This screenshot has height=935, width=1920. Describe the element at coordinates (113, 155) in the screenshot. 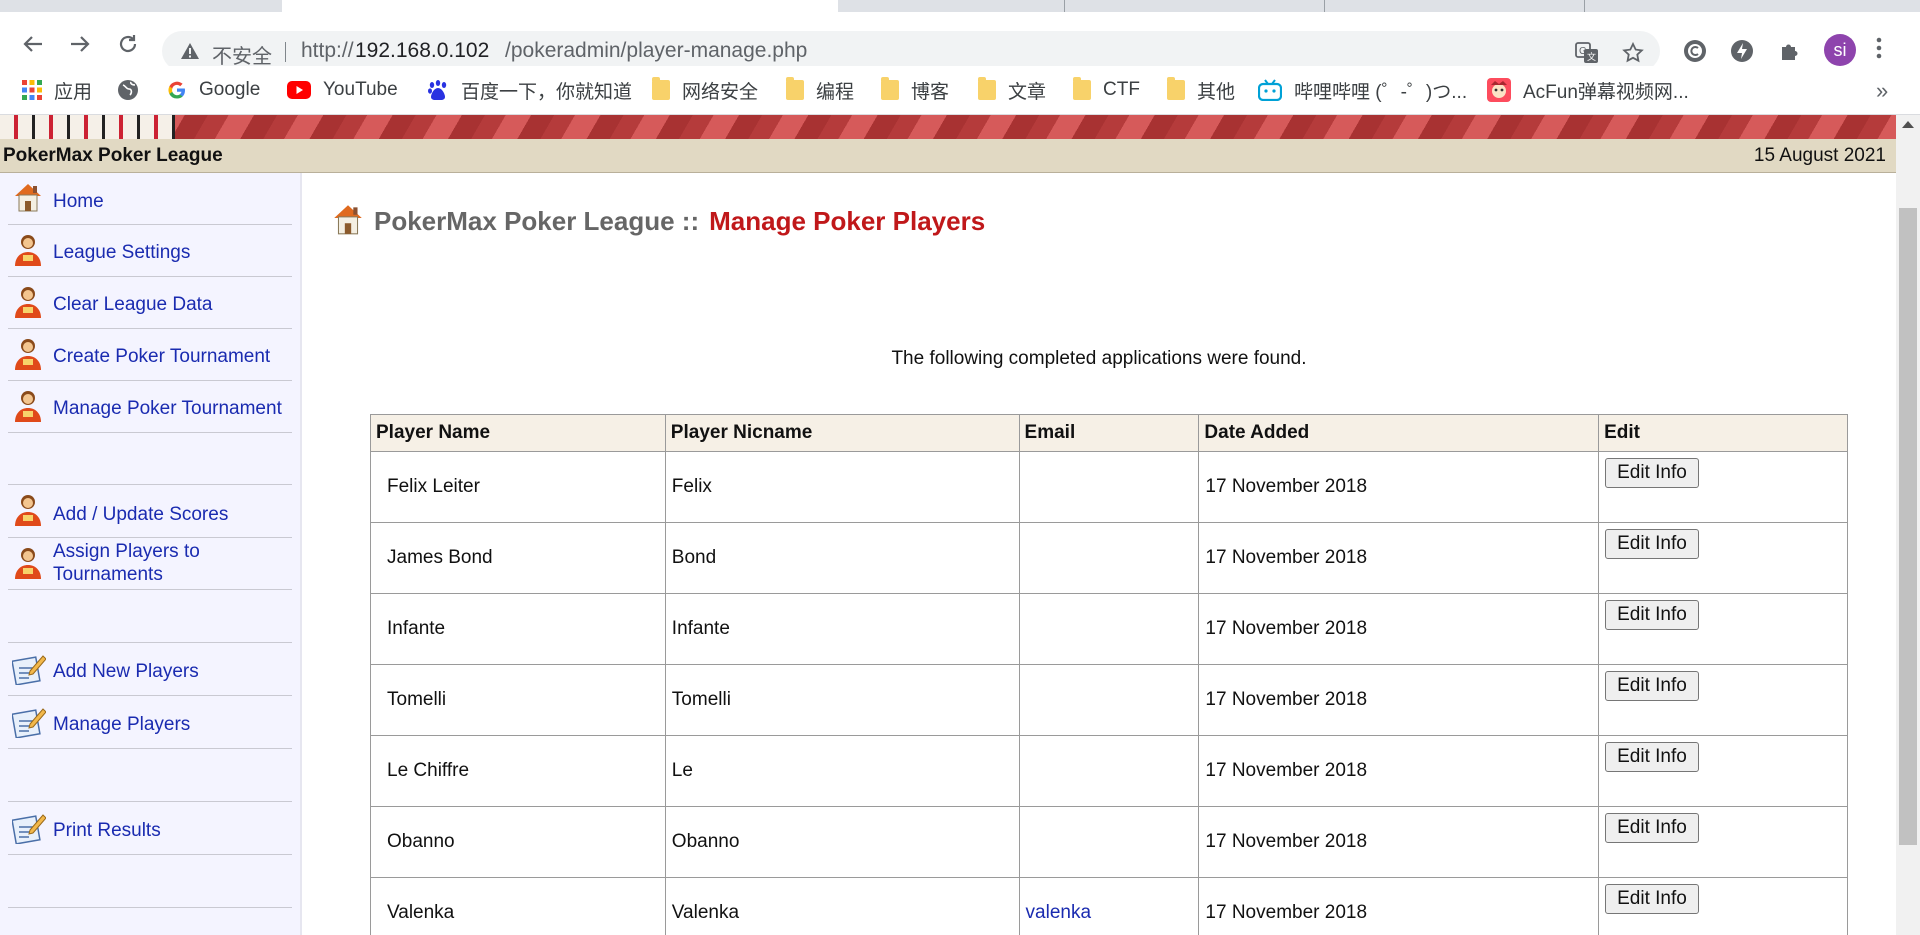

I see `league-name: PokerMax Poker League` at that location.